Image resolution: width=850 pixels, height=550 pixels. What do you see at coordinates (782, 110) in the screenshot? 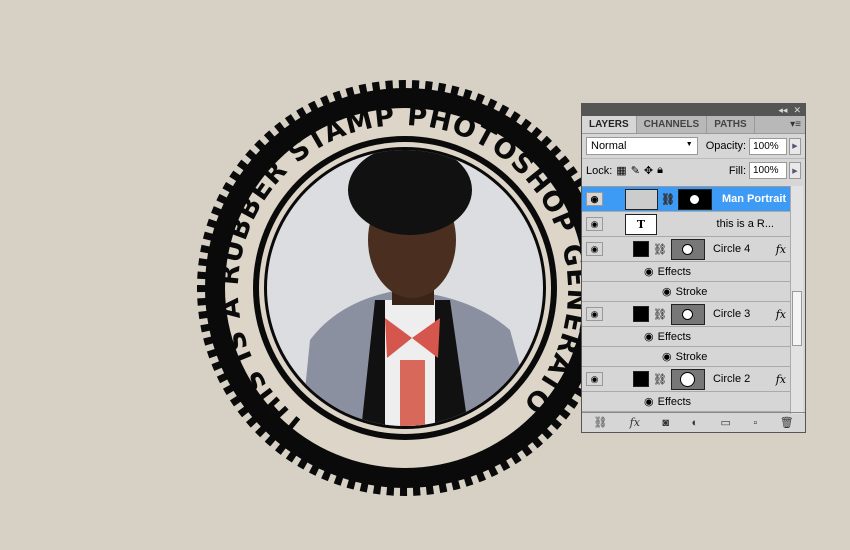
I see `collapse-icon: ◂◂` at bounding box center [782, 110].